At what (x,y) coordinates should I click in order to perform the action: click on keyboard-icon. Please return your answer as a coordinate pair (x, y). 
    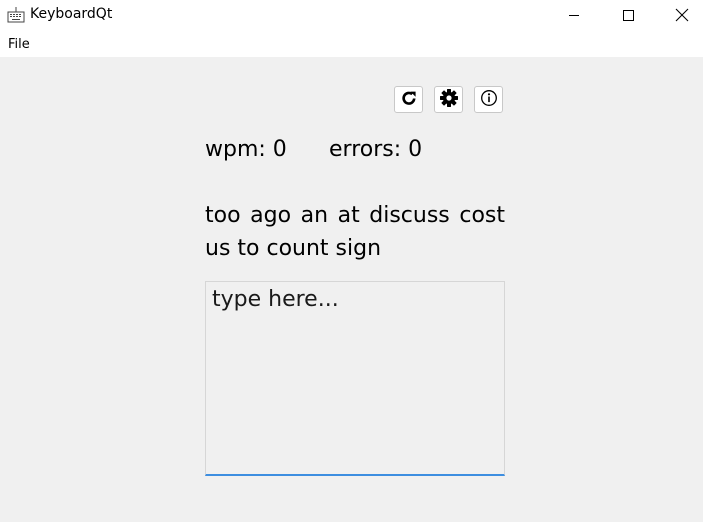
    Looking at the image, I should click on (16, 15).